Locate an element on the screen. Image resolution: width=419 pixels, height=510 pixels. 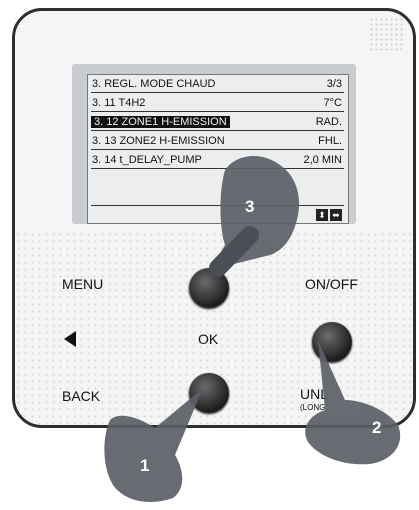
hand-pointer-2-icon is located at coordinates (353, 402).